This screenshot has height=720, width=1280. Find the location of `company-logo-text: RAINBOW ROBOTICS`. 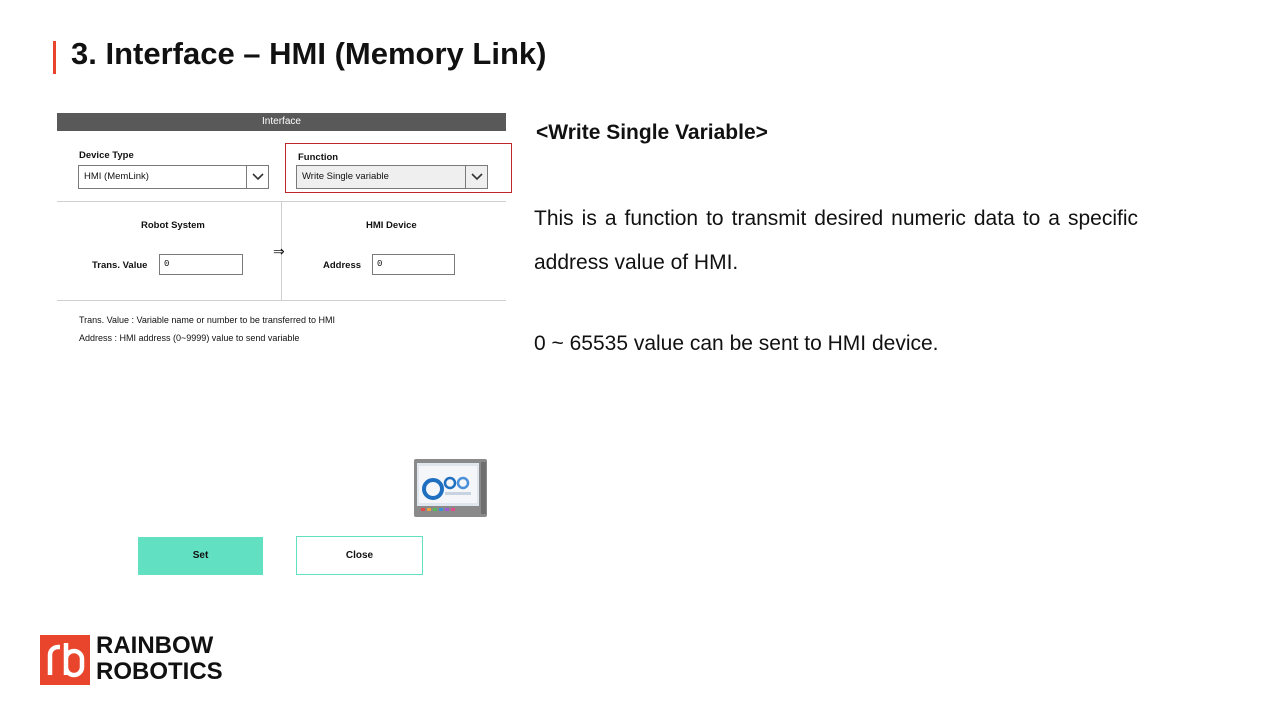

company-logo-text: RAINBOW ROBOTICS is located at coordinates (159, 659).